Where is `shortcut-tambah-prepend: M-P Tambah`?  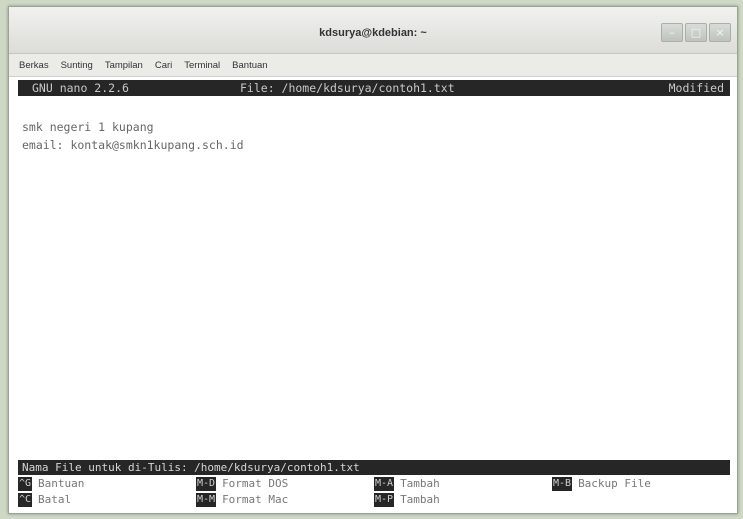
shortcut-tambah-prepend: M-P Tambah is located at coordinates (407, 499).